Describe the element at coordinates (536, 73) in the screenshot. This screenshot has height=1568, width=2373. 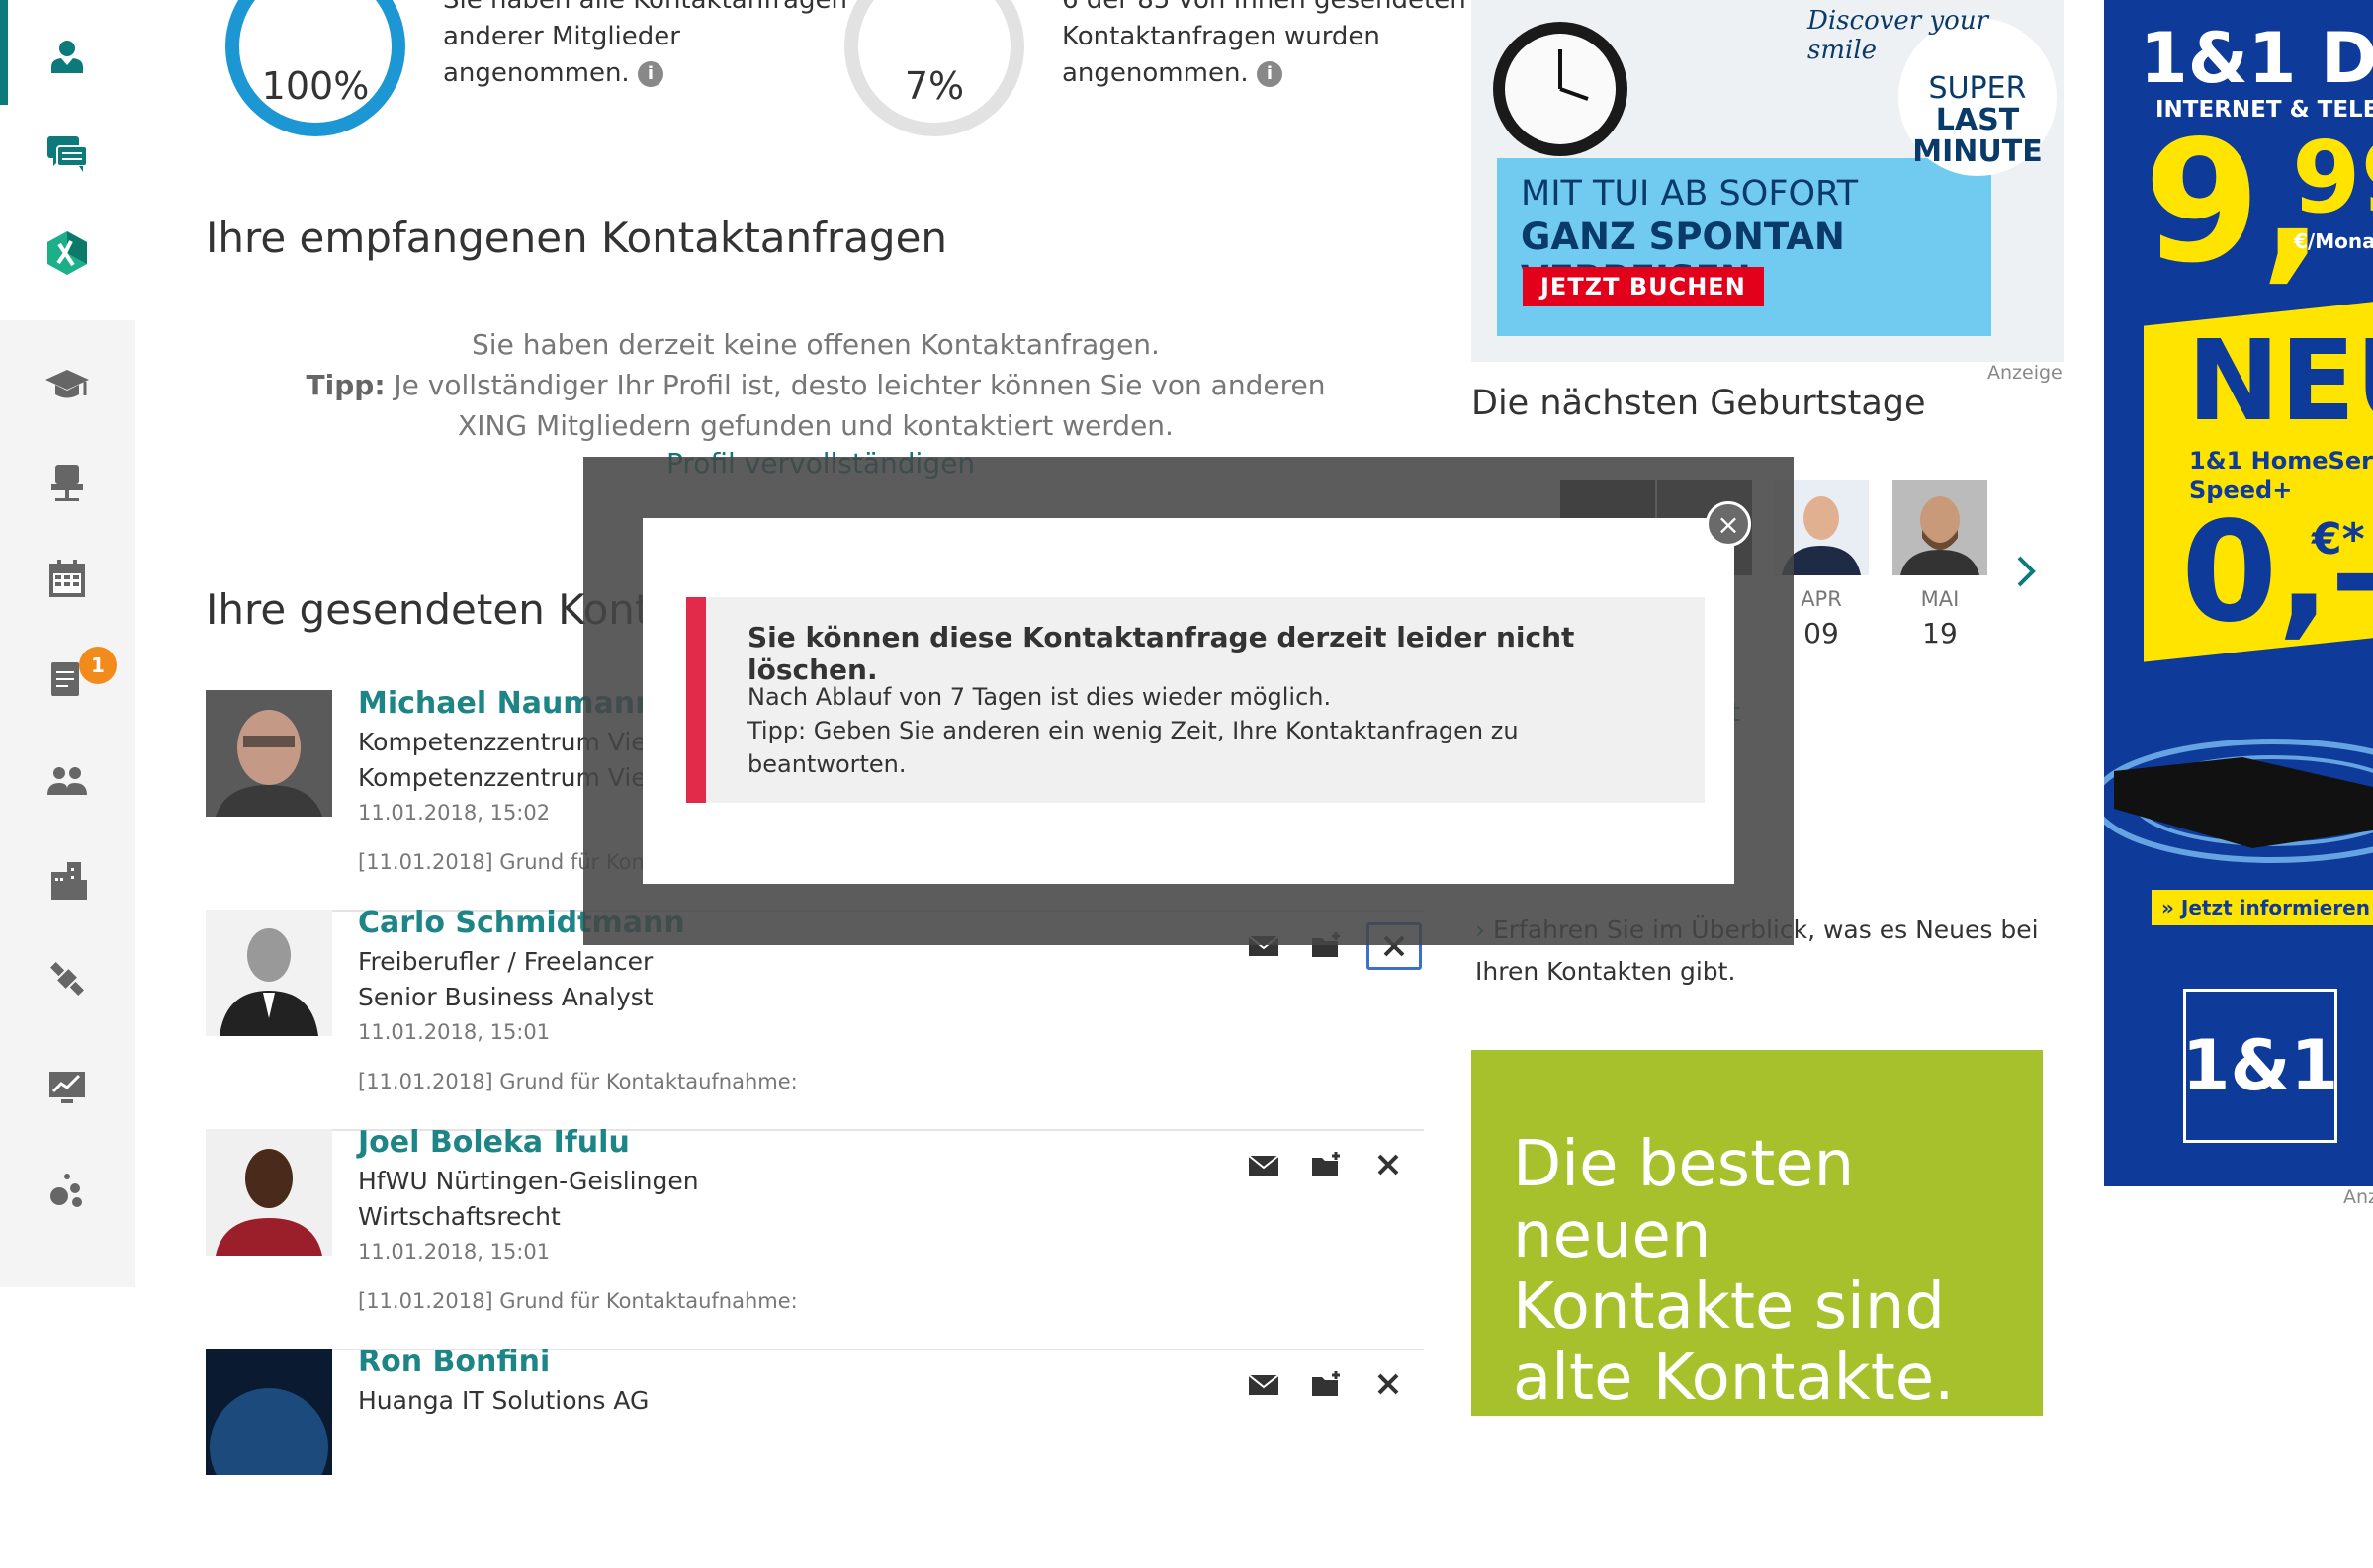
I see `received-stat-line3: angenommen.` at that location.